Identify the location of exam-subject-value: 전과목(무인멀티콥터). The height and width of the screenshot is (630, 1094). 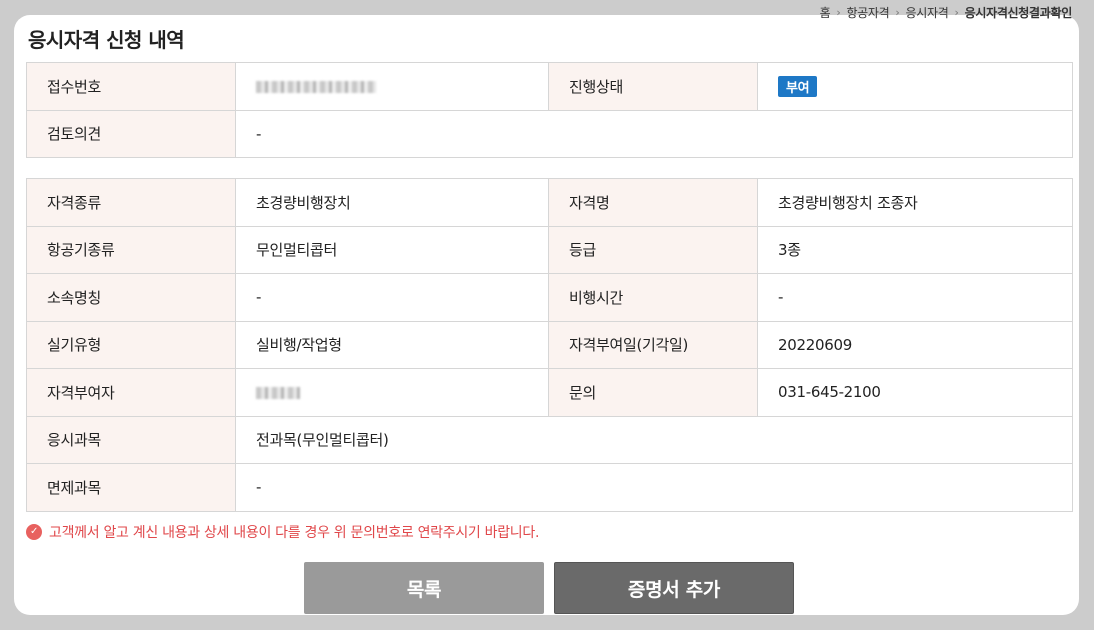
(654, 439).